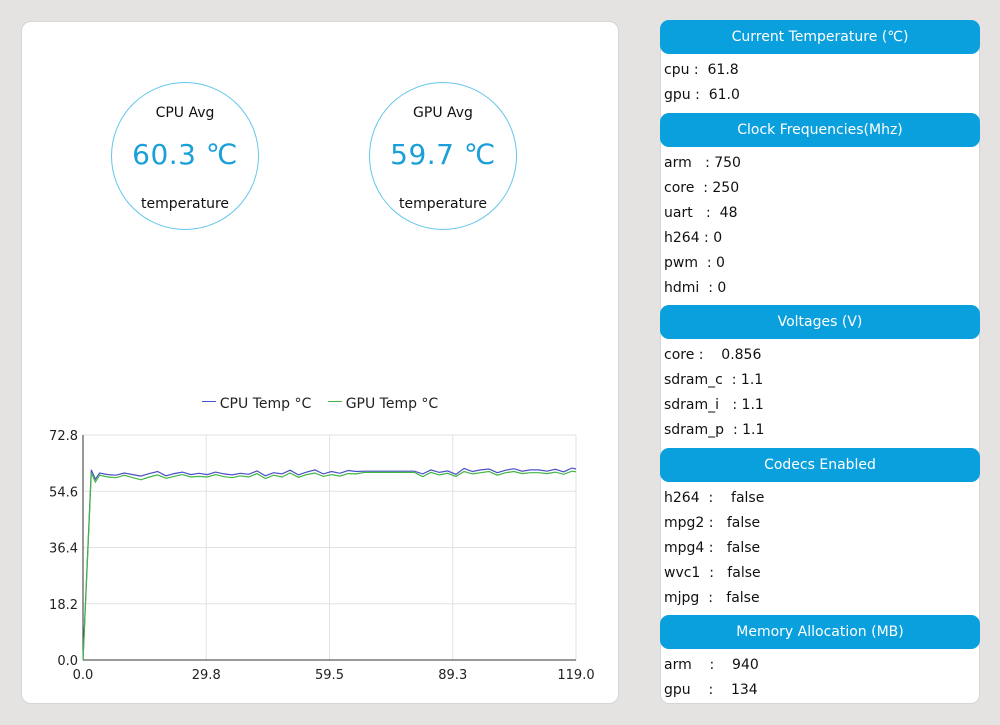  I want to click on x-tick-label: 119.0, so click(575, 675).